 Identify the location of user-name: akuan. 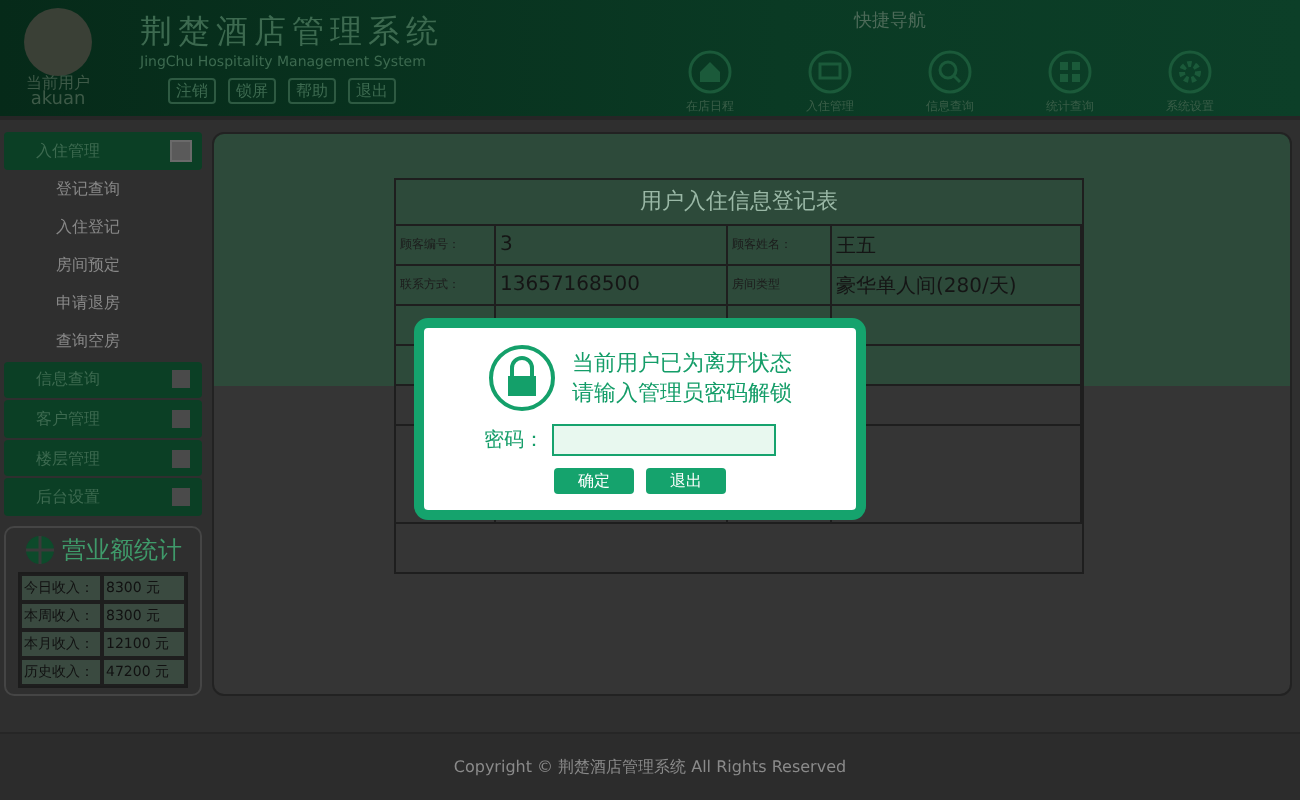
(58, 100).